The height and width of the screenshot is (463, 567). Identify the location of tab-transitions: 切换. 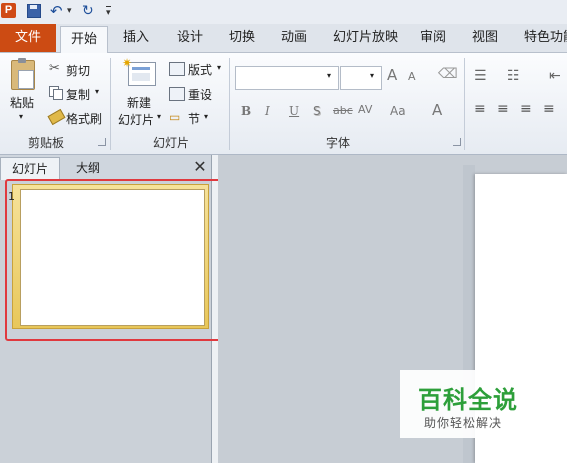
(242, 38).